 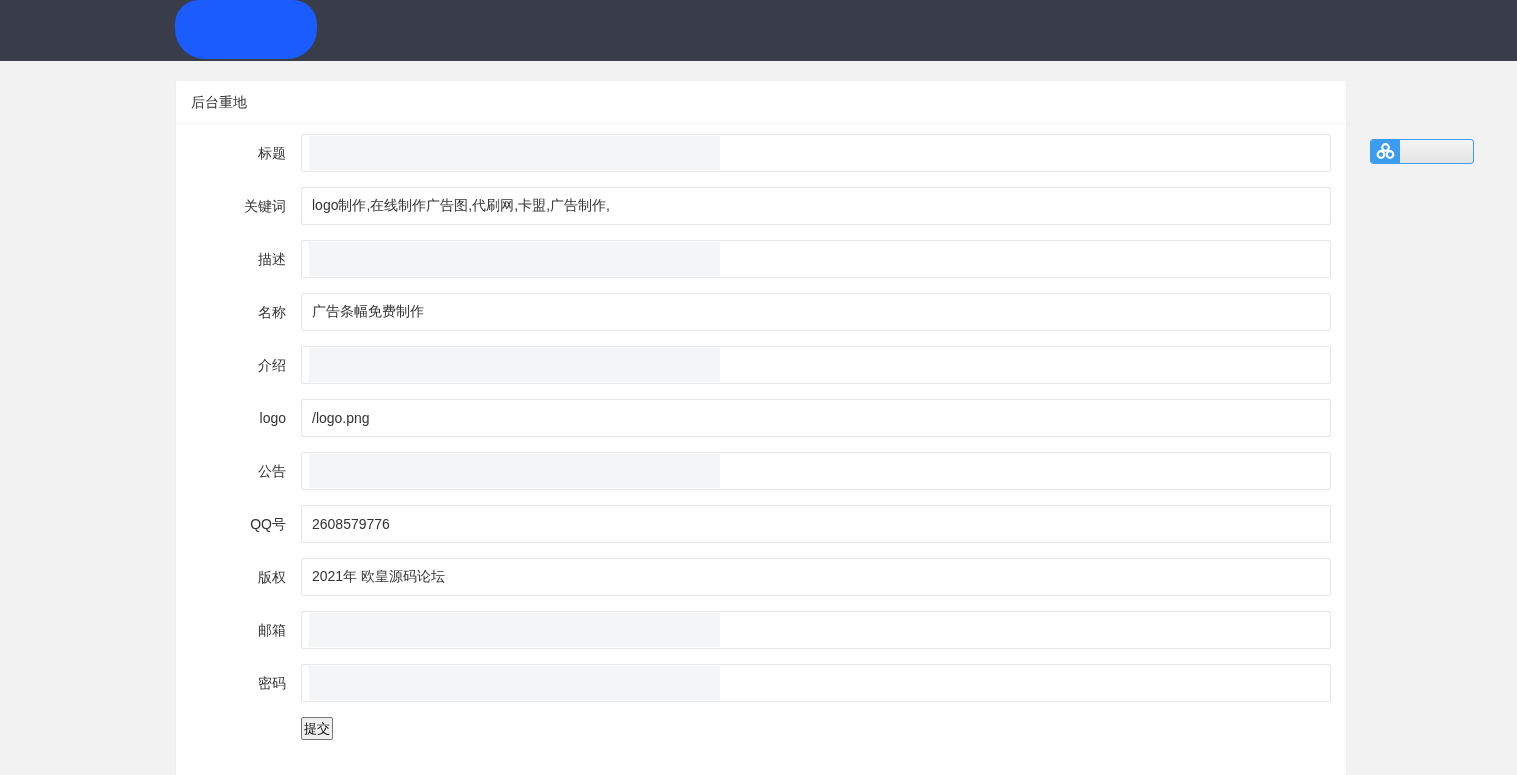 What do you see at coordinates (816, 577) in the screenshot?
I see `input-field: 2021年 欧皇源码论坛` at bounding box center [816, 577].